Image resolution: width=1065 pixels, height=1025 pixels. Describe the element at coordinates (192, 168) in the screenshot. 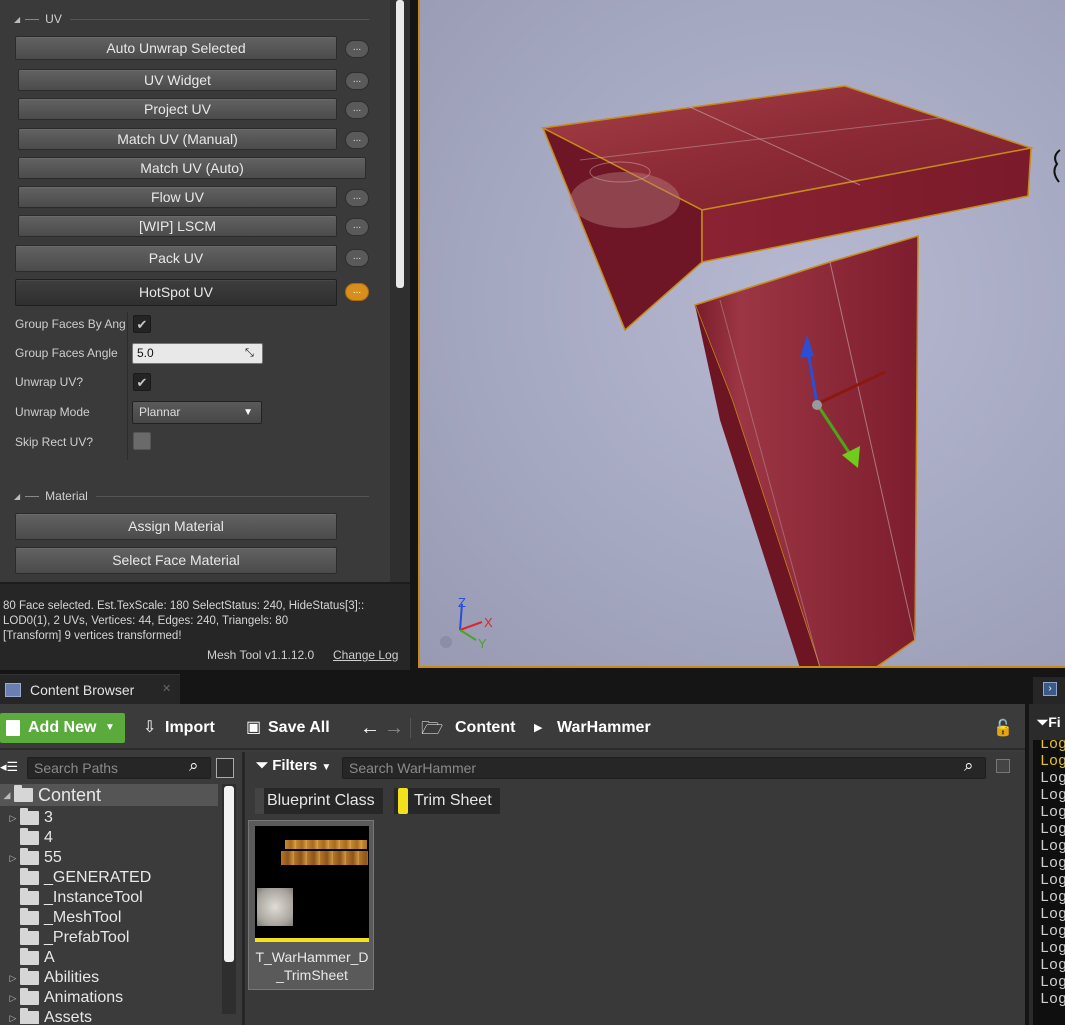

I see `match-uv-auto-button: Match UV (Auto)` at that location.